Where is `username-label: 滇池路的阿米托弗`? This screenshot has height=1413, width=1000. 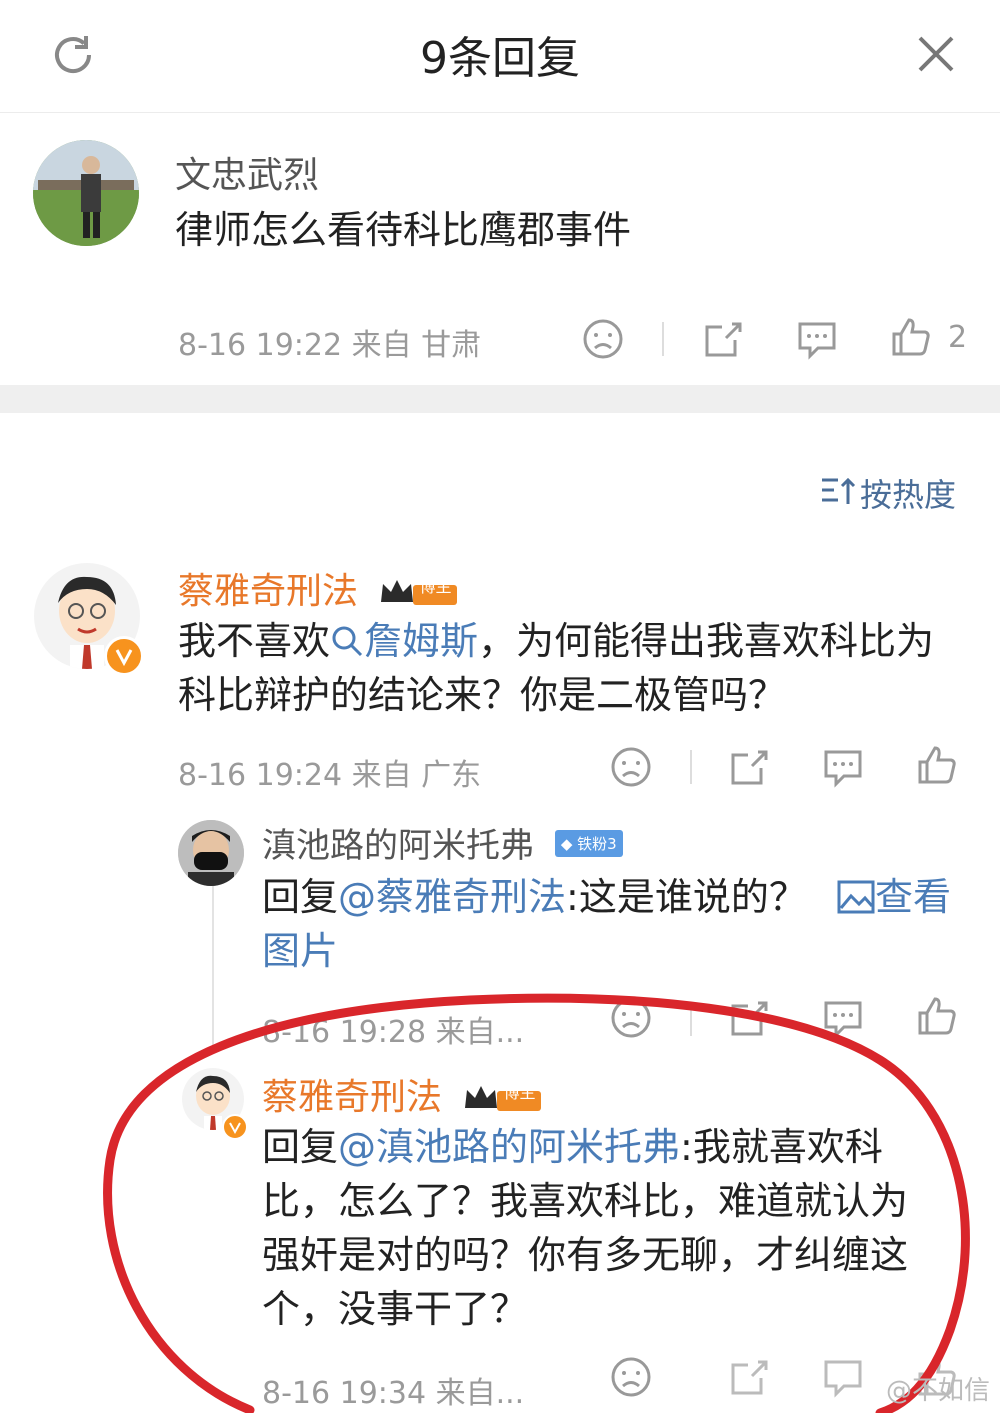
username-label: 滇池路的阿米托弗 is located at coordinates (398, 846).